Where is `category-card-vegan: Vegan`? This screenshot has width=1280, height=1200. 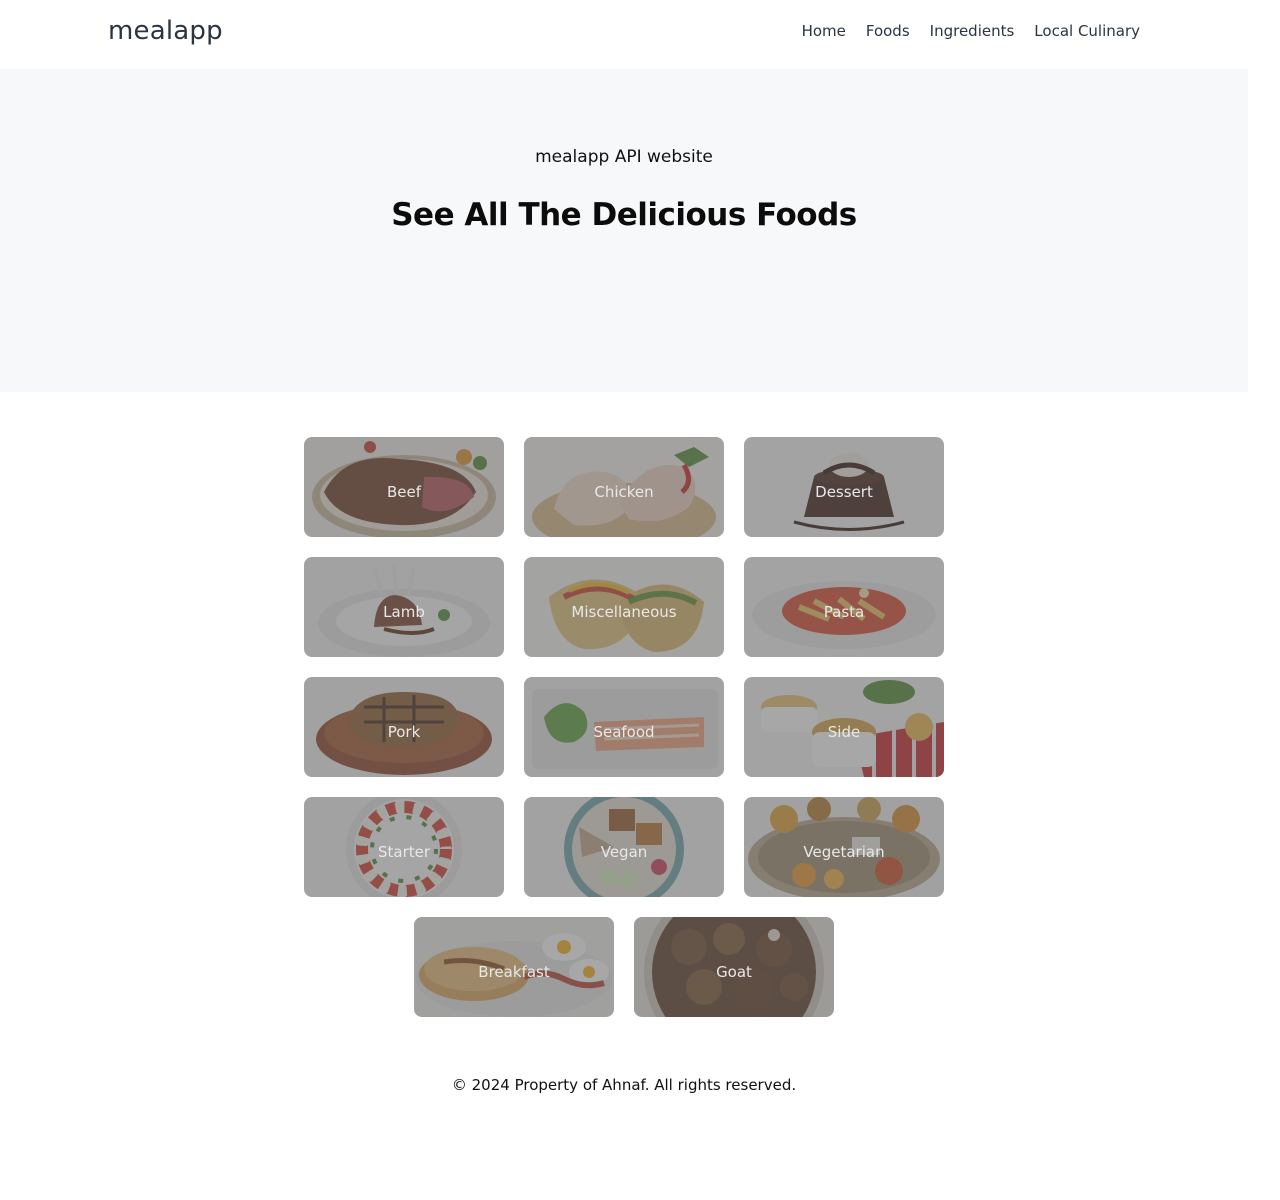
category-card-vegan: Vegan is located at coordinates (624, 847).